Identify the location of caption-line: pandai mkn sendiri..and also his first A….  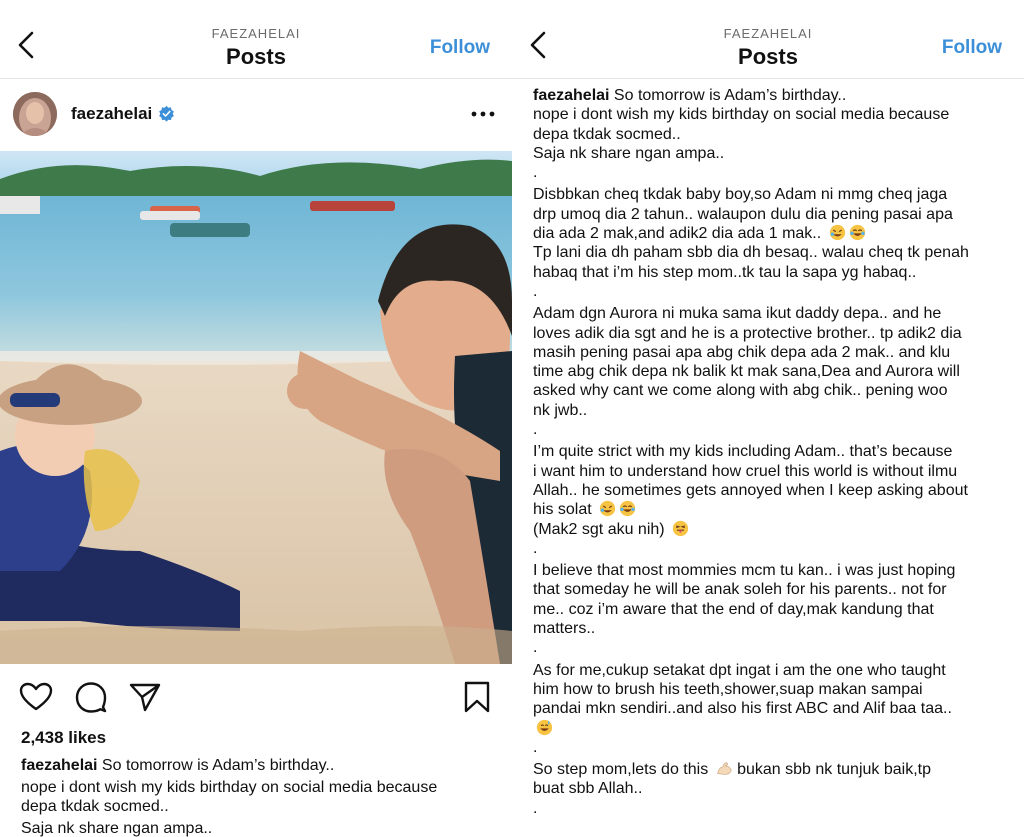
(773, 708).